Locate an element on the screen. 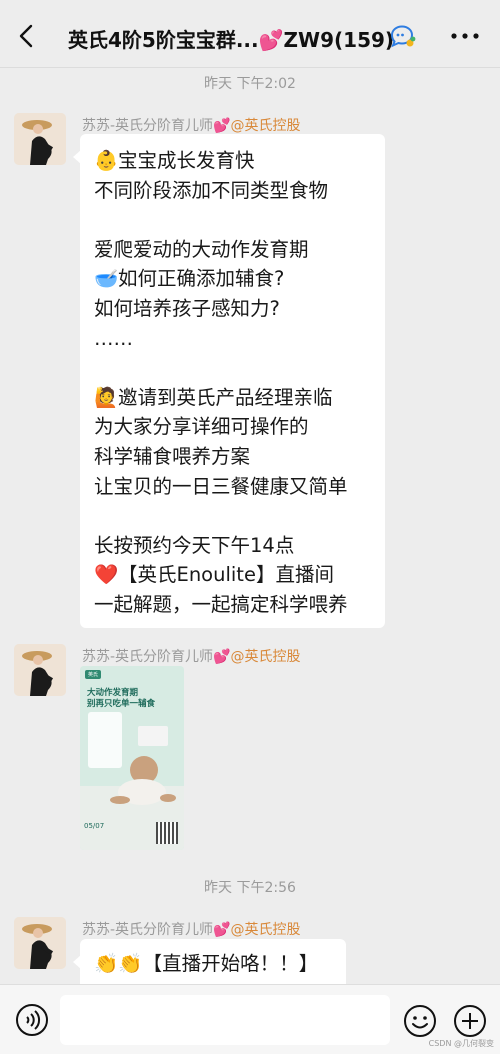 Image resolution: width=500 pixels, height=1054 pixels. poster-title: 大动作发育期 别再只吃单一辅食 is located at coordinates (121, 699).